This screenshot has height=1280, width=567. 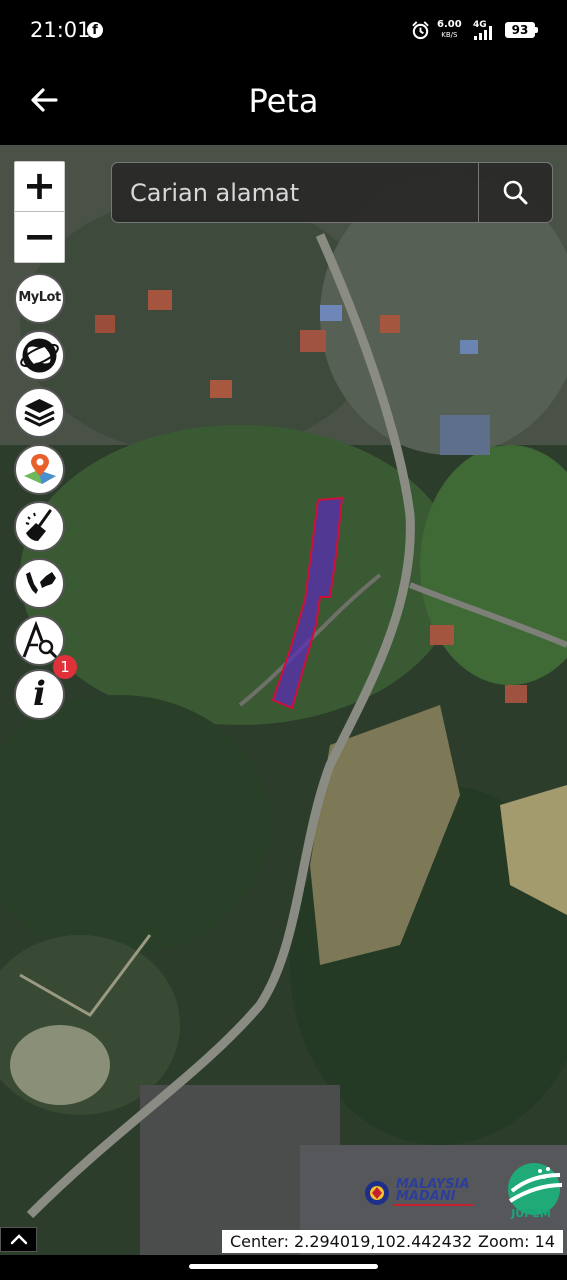 What do you see at coordinates (521, 30) in the screenshot?
I see `battery-indicator: 93` at bounding box center [521, 30].